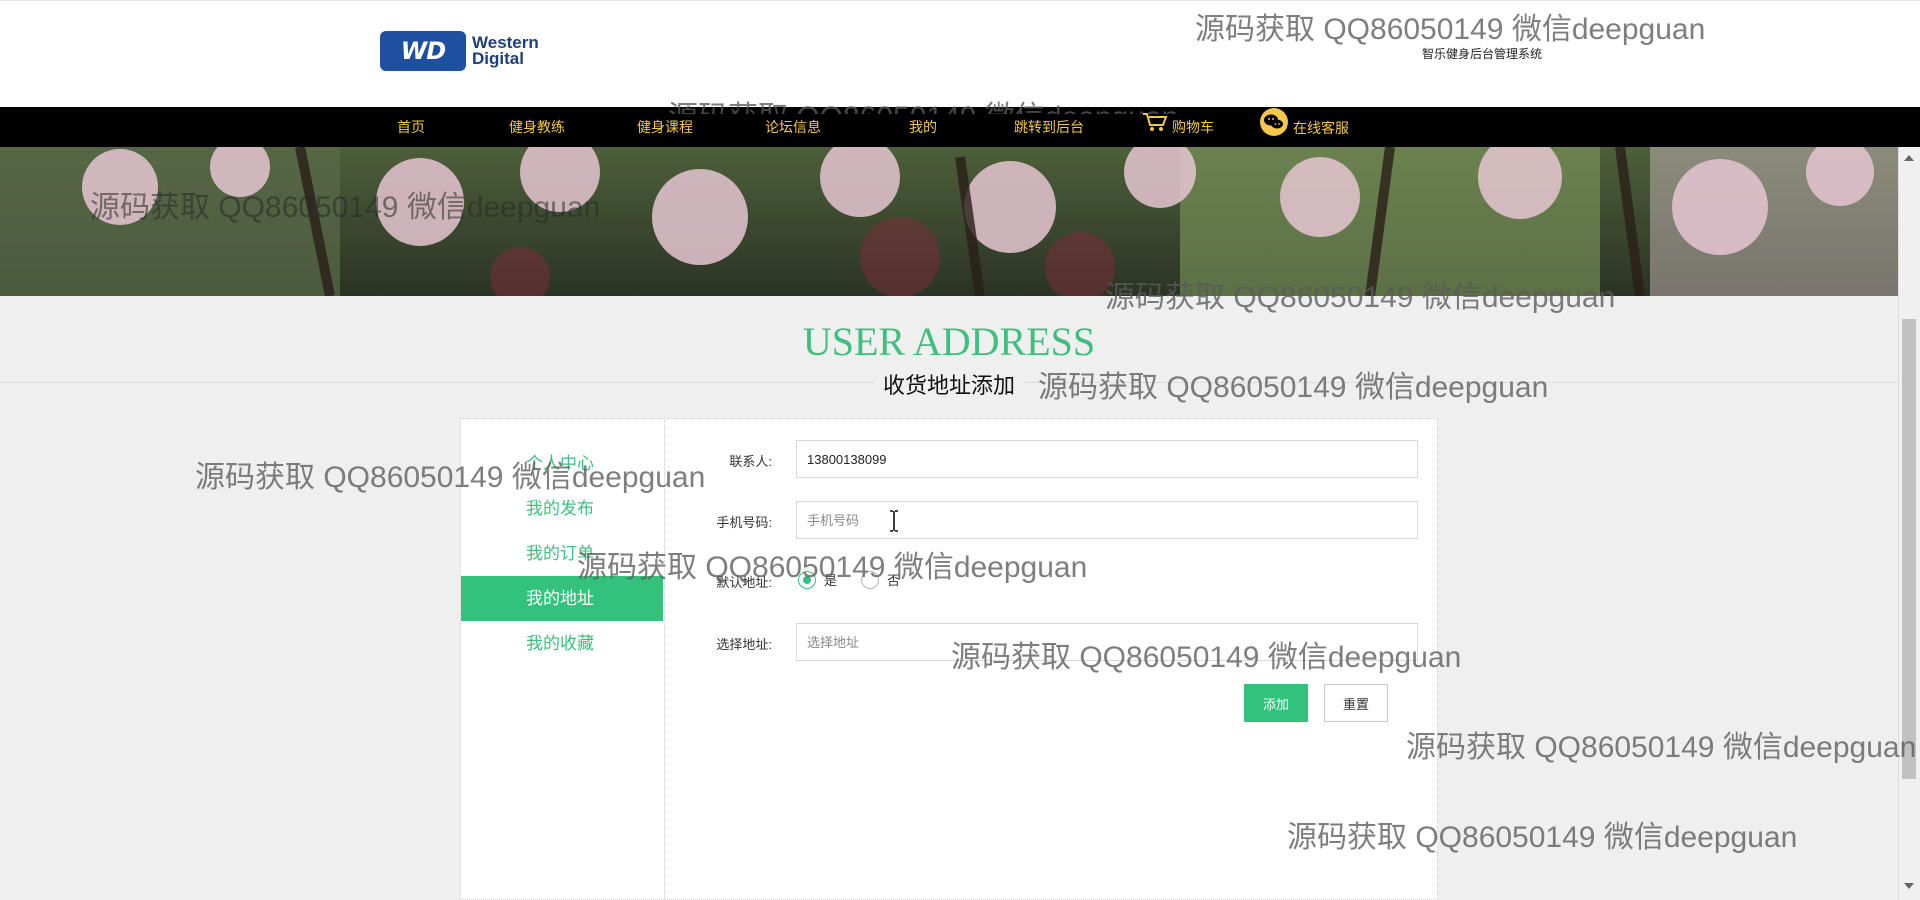 This screenshot has width=1920, height=900. I want to click on watermark: 源码获取 QQ86050149 微信deepguan, so click(1661, 747).